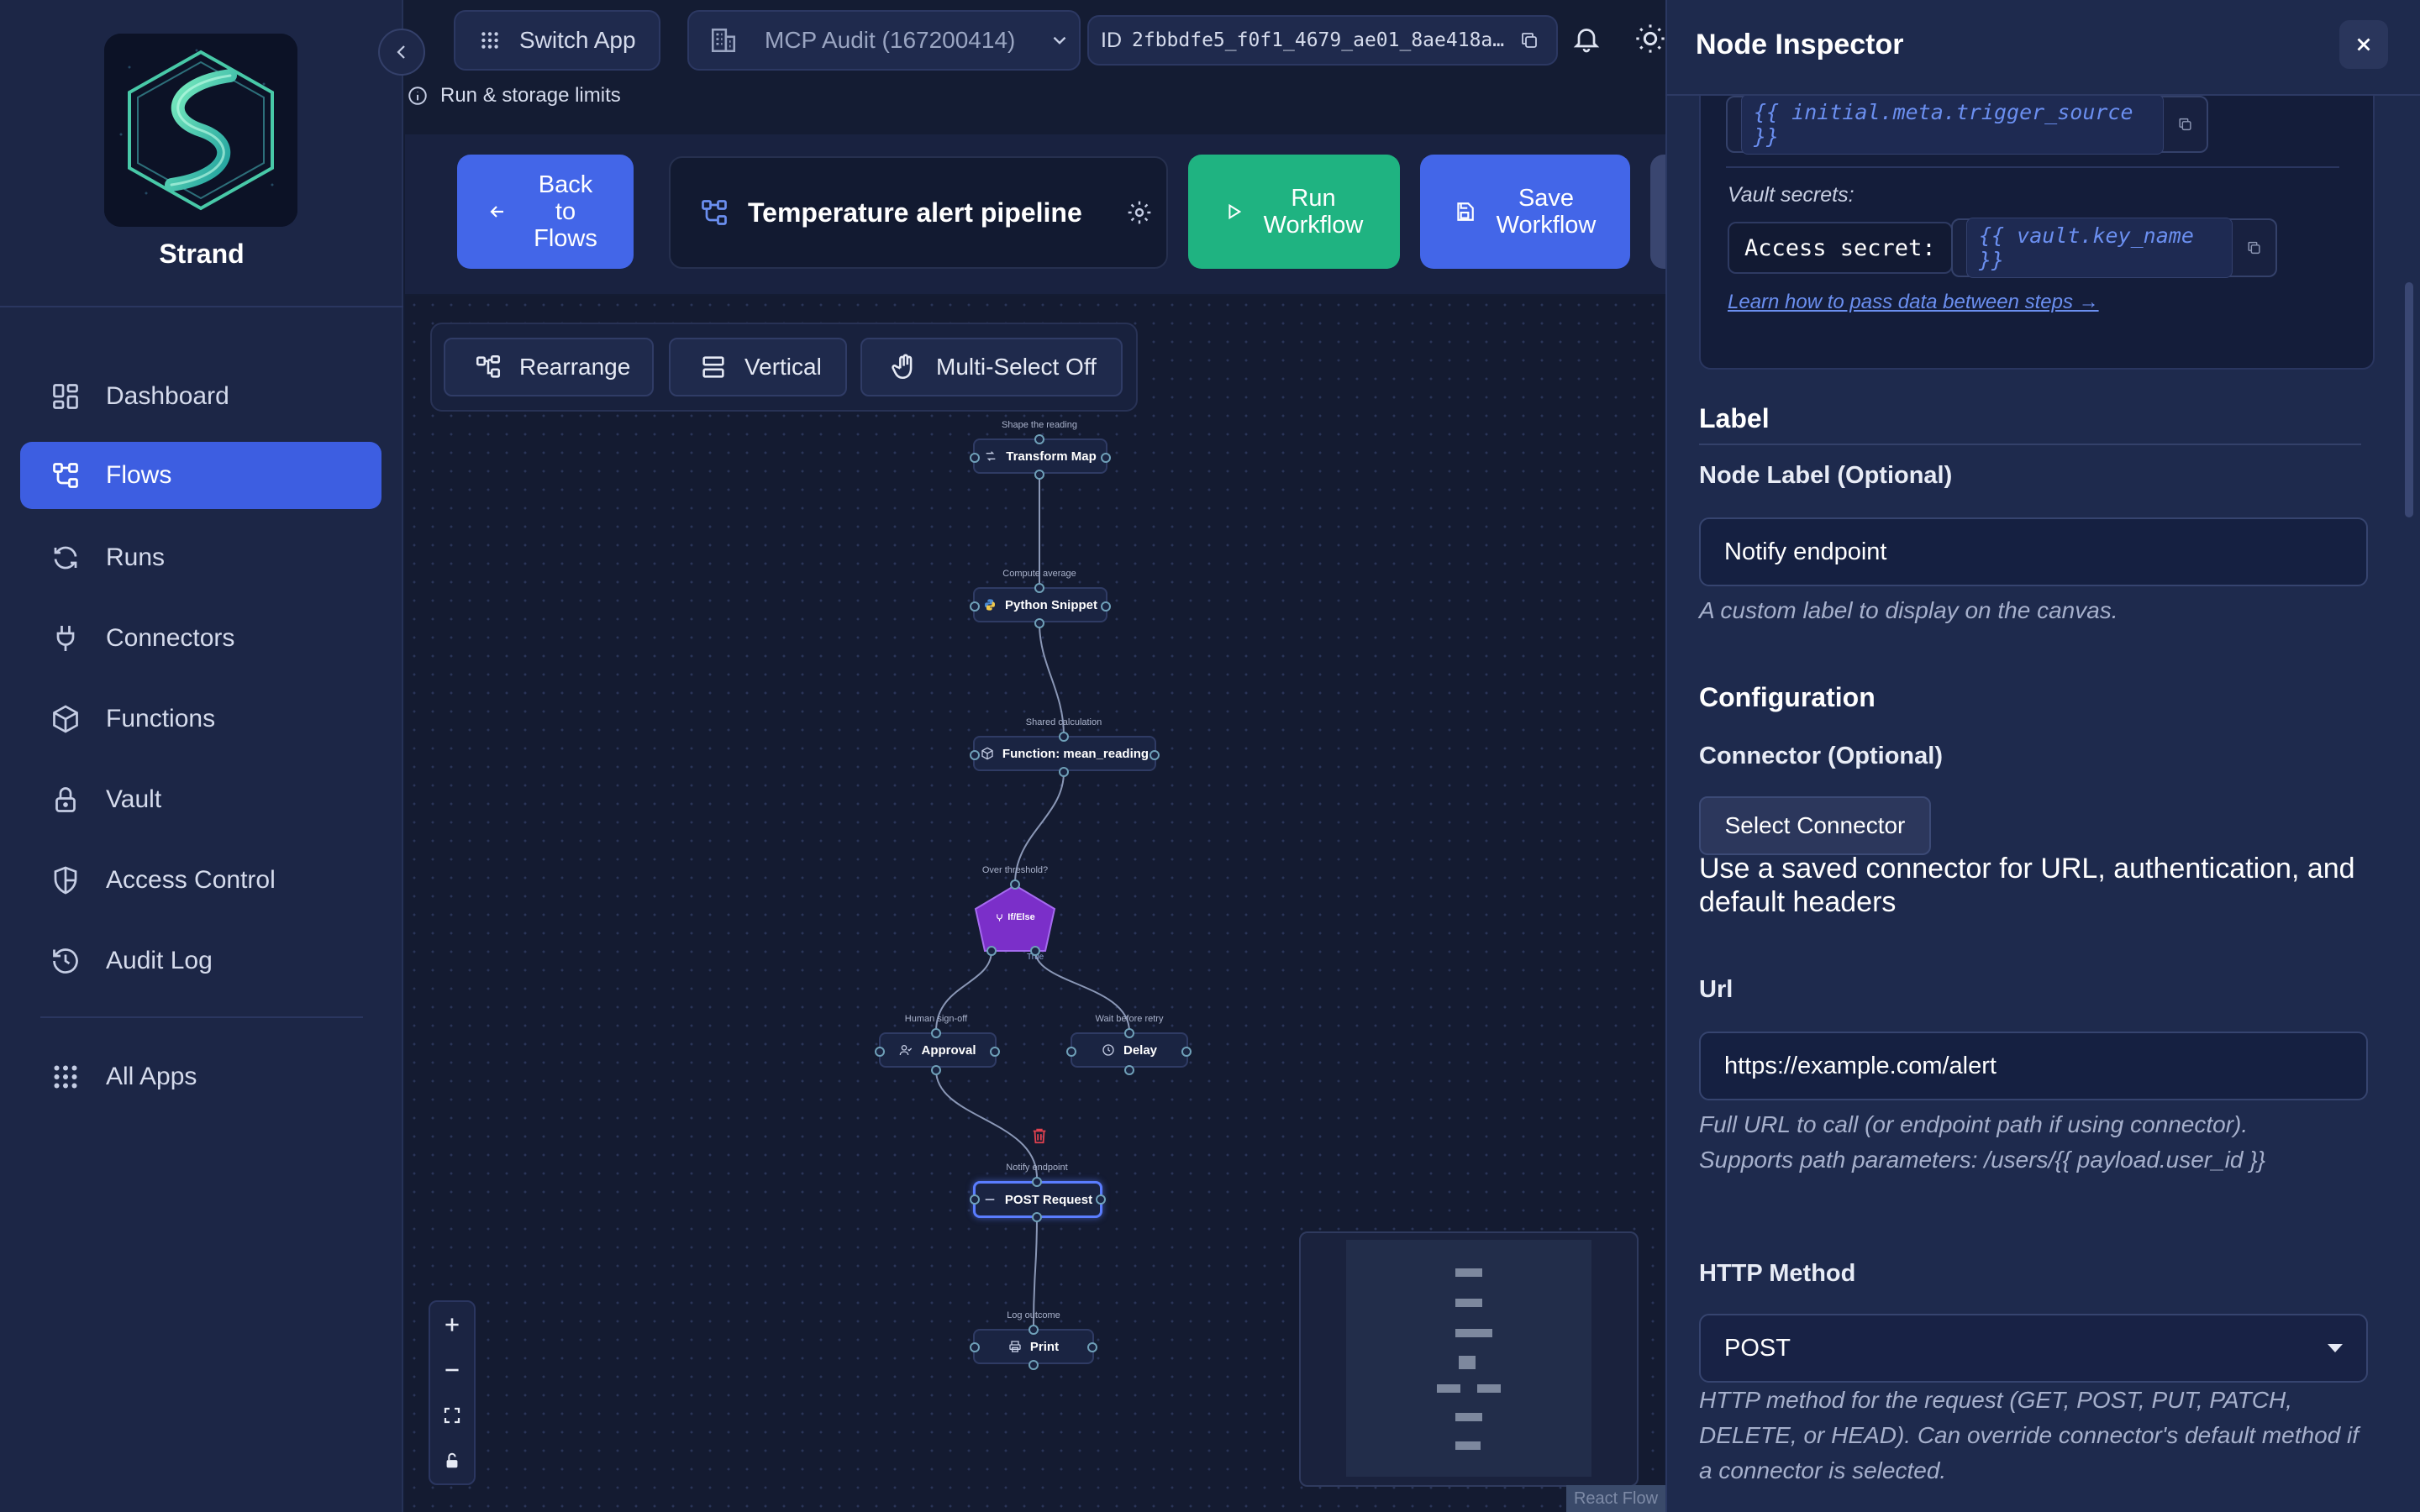 The height and width of the screenshot is (1512, 2420). Describe the element at coordinates (1616, 1498) in the screenshot. I see `react-flow-attribution: React Flow` at that location.